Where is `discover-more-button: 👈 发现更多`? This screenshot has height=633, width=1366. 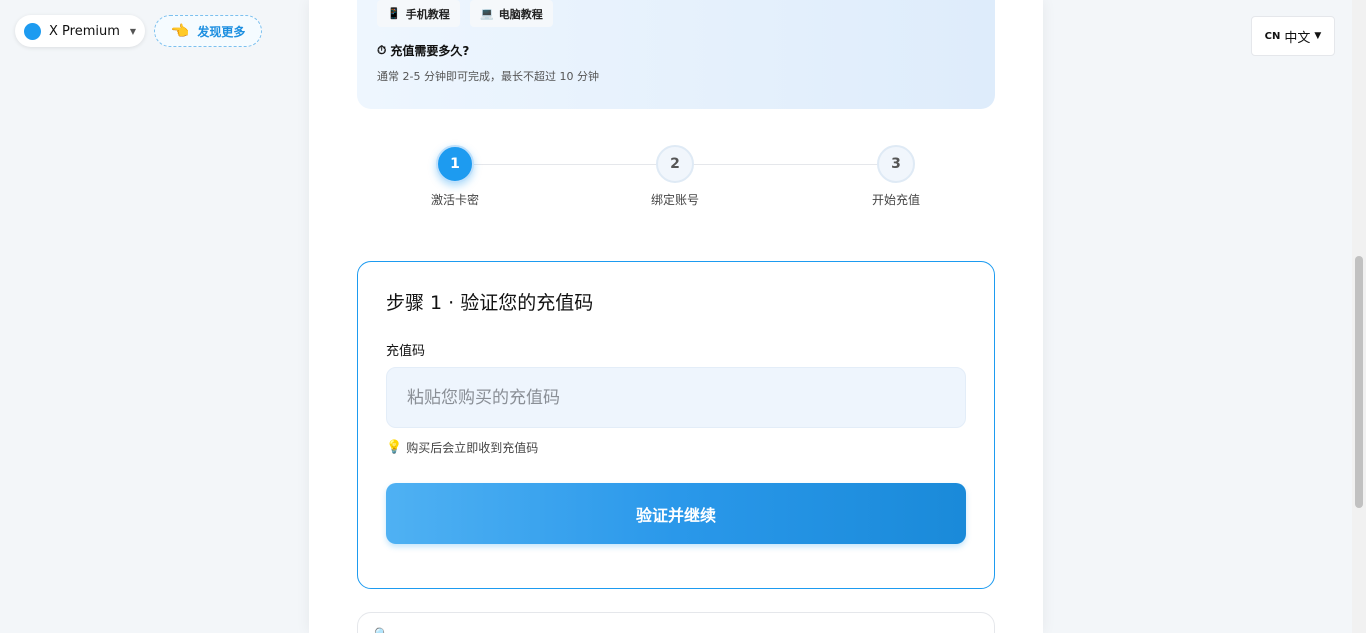 discover-more-button: 👈 发现更多 is located at coordinates (208, 31).